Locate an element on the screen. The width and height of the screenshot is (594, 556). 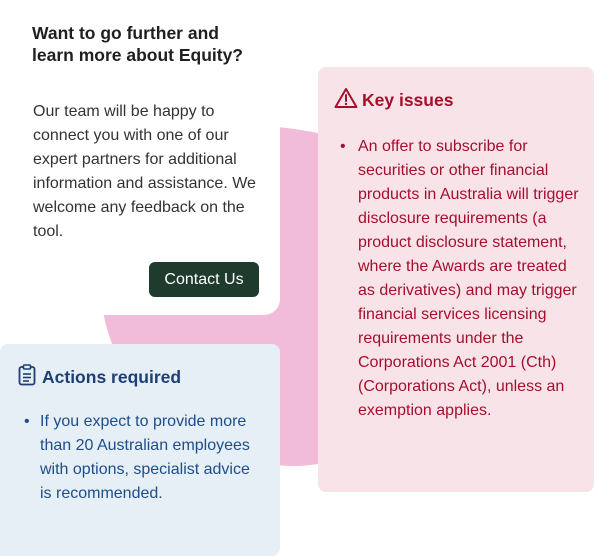
clipboard-icon is located at coordinates (27, 377).